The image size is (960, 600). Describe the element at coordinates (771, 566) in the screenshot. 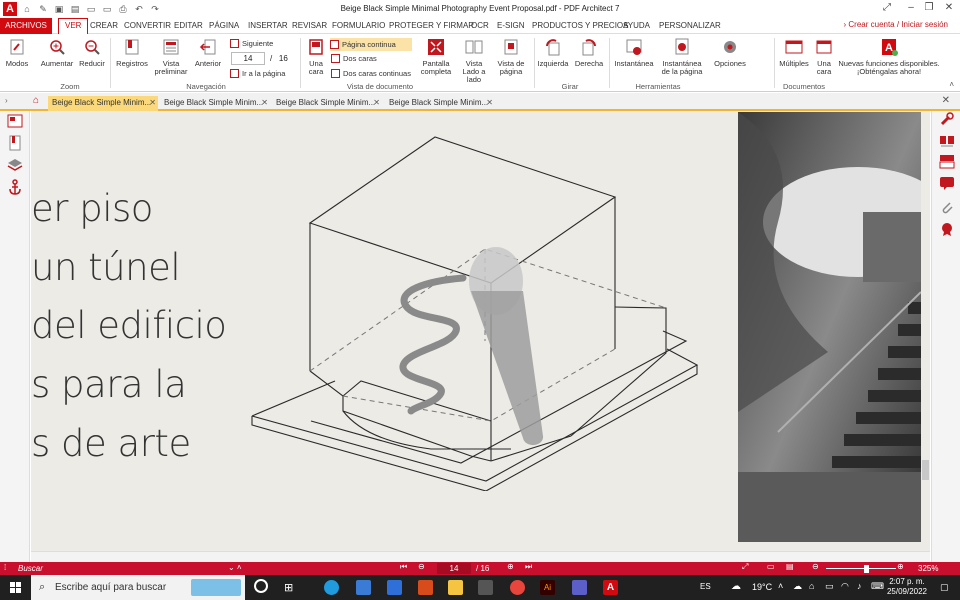

I see `actual-size-icon: ▭` at that location.